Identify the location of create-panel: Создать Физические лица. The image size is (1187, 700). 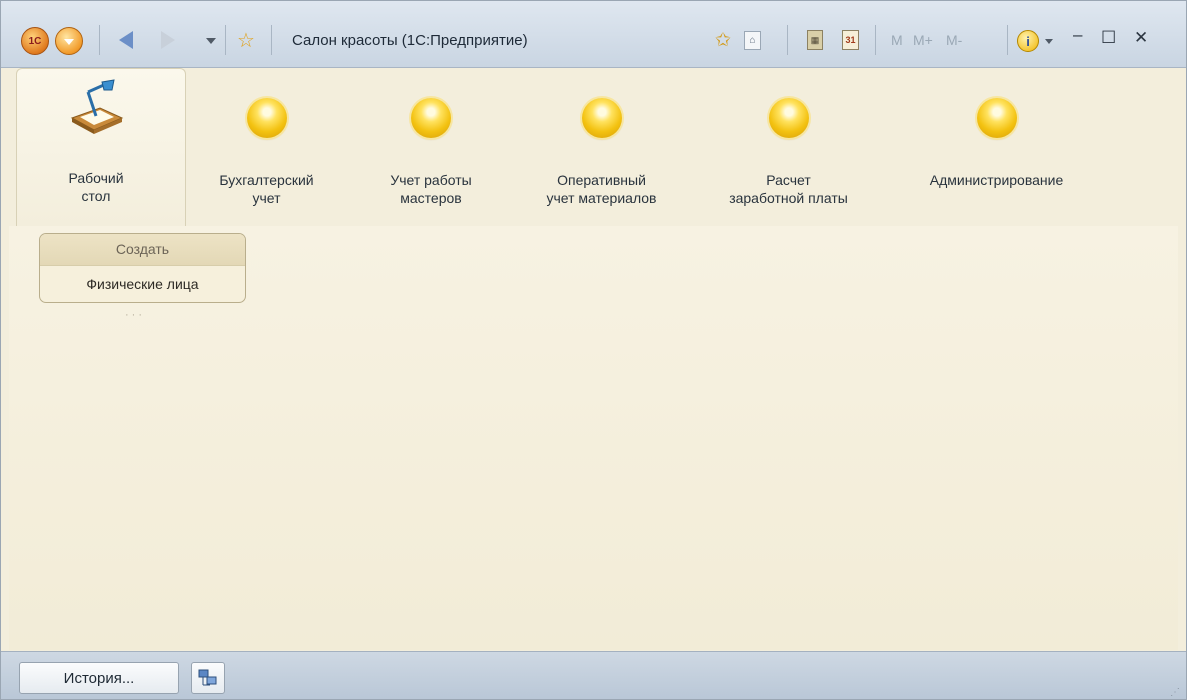
(142, 268).